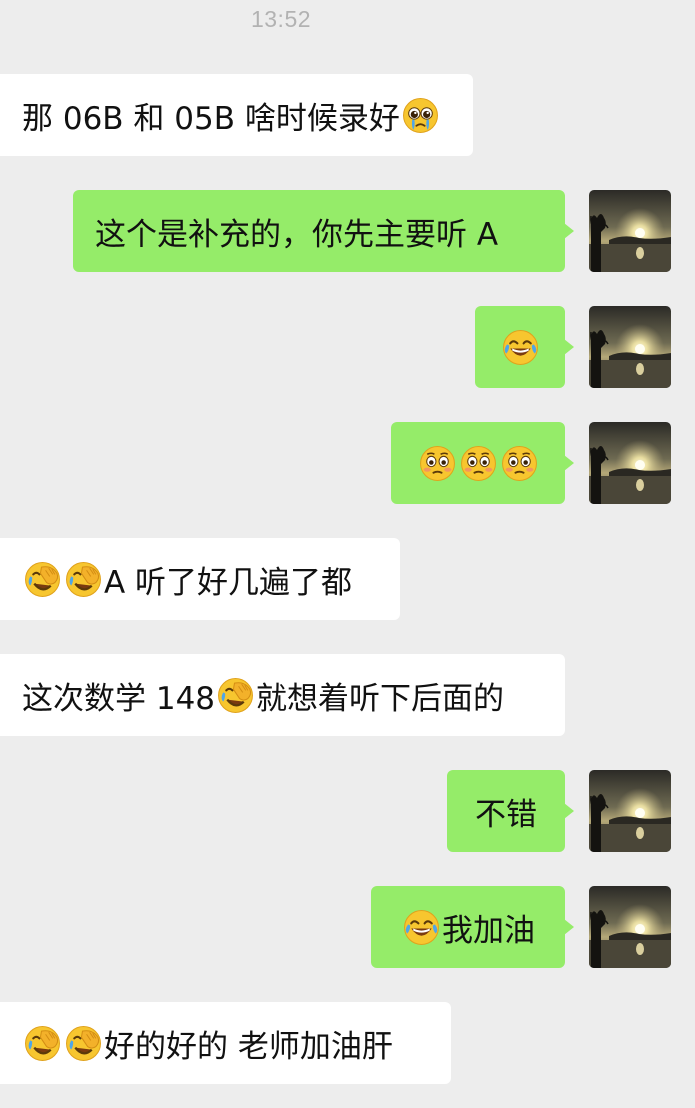  I want to click on message-text: 不错, so click(506, 814).